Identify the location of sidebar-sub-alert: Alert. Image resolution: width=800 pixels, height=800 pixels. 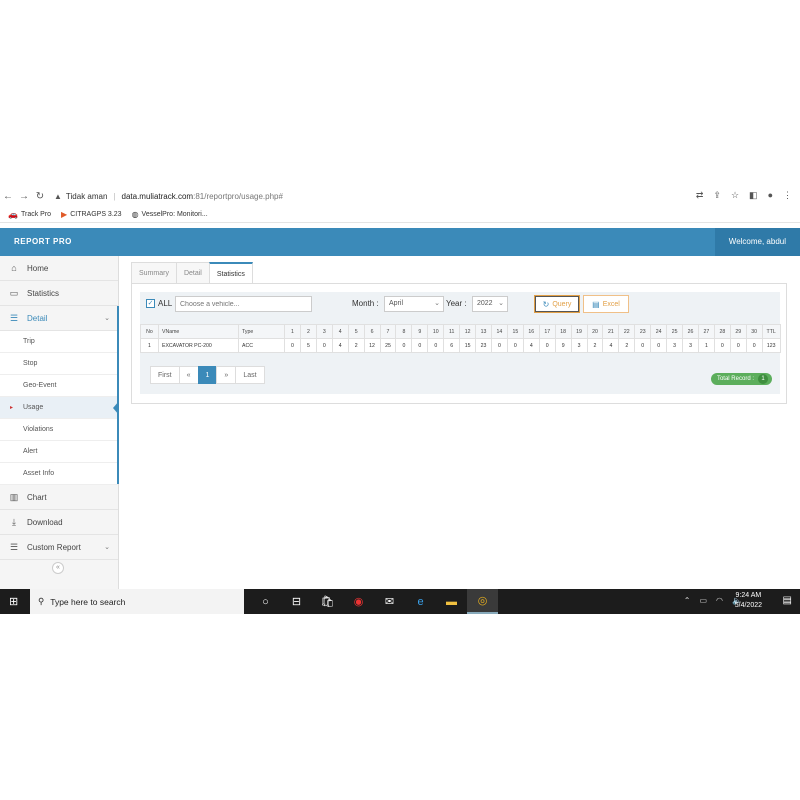
(59, 452).